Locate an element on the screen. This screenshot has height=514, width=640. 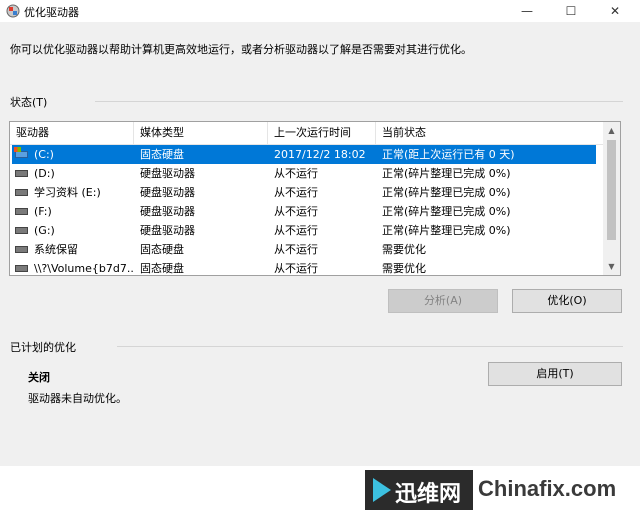
optimize-button: 优化(O) is located at coordinates (567, 301).